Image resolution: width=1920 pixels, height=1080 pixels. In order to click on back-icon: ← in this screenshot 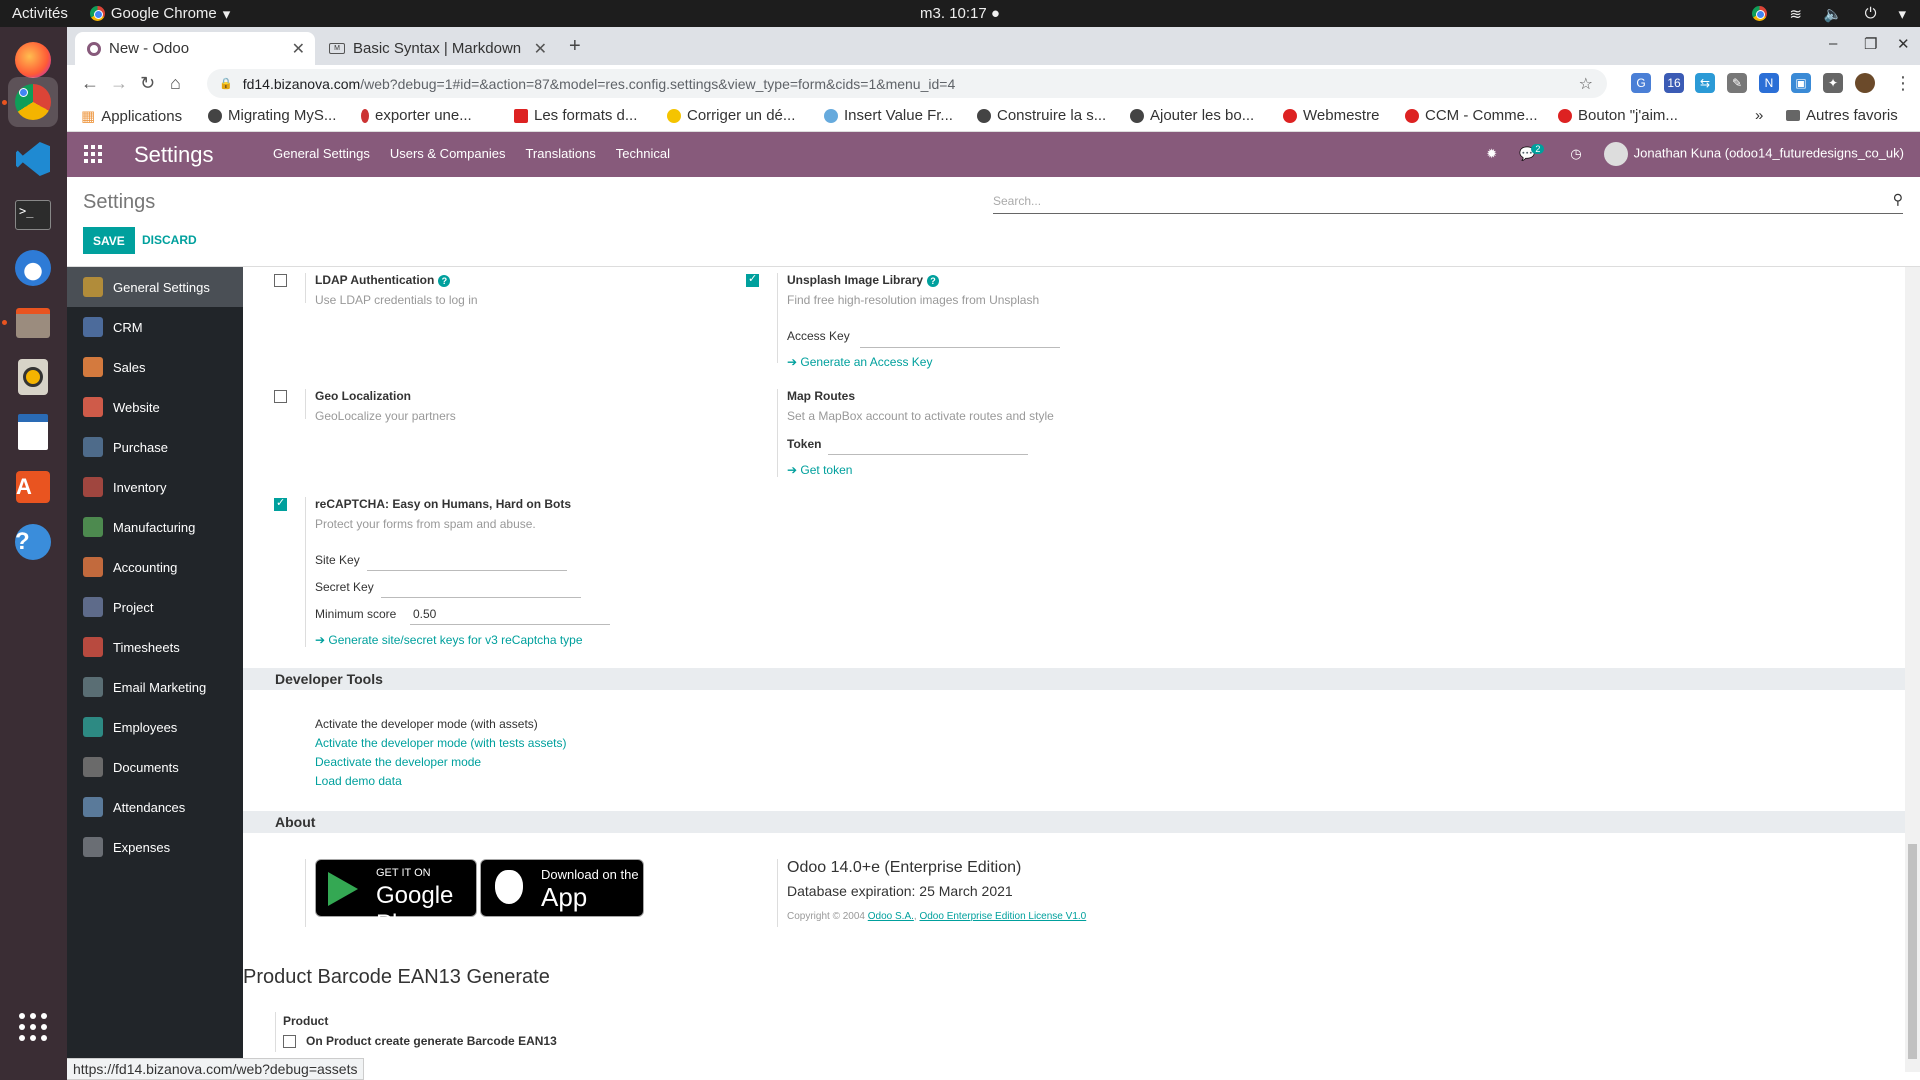, I will do `click(90, 83)`.